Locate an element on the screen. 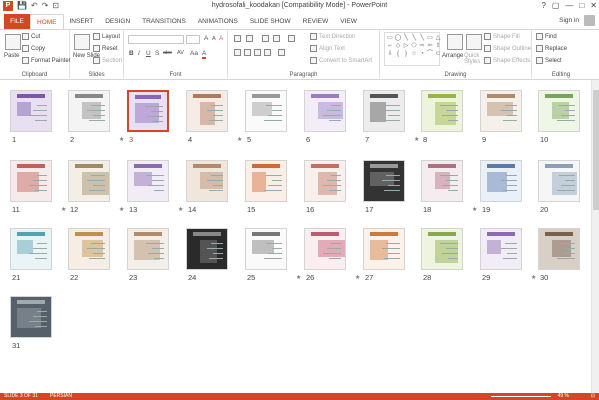  text-direction-button: Text Direction is located at coordinates (332, 36).